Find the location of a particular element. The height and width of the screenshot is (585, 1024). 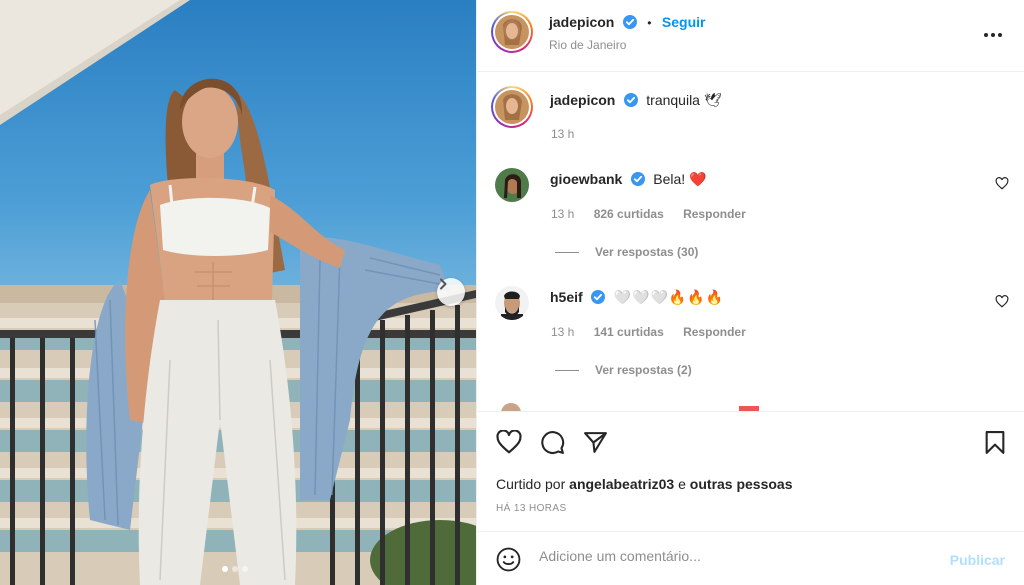

comment-meta: 13 h 141 curtidas Responder is located at coordinates (656, 332).